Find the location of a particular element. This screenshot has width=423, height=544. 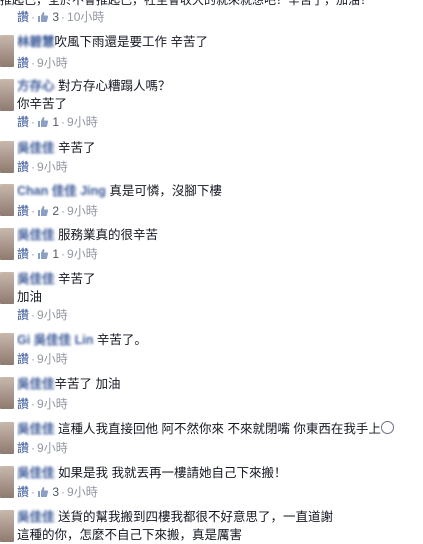

comment-text: 對方存心糟蹋人嗎？ is located at coordinates (114, 86).